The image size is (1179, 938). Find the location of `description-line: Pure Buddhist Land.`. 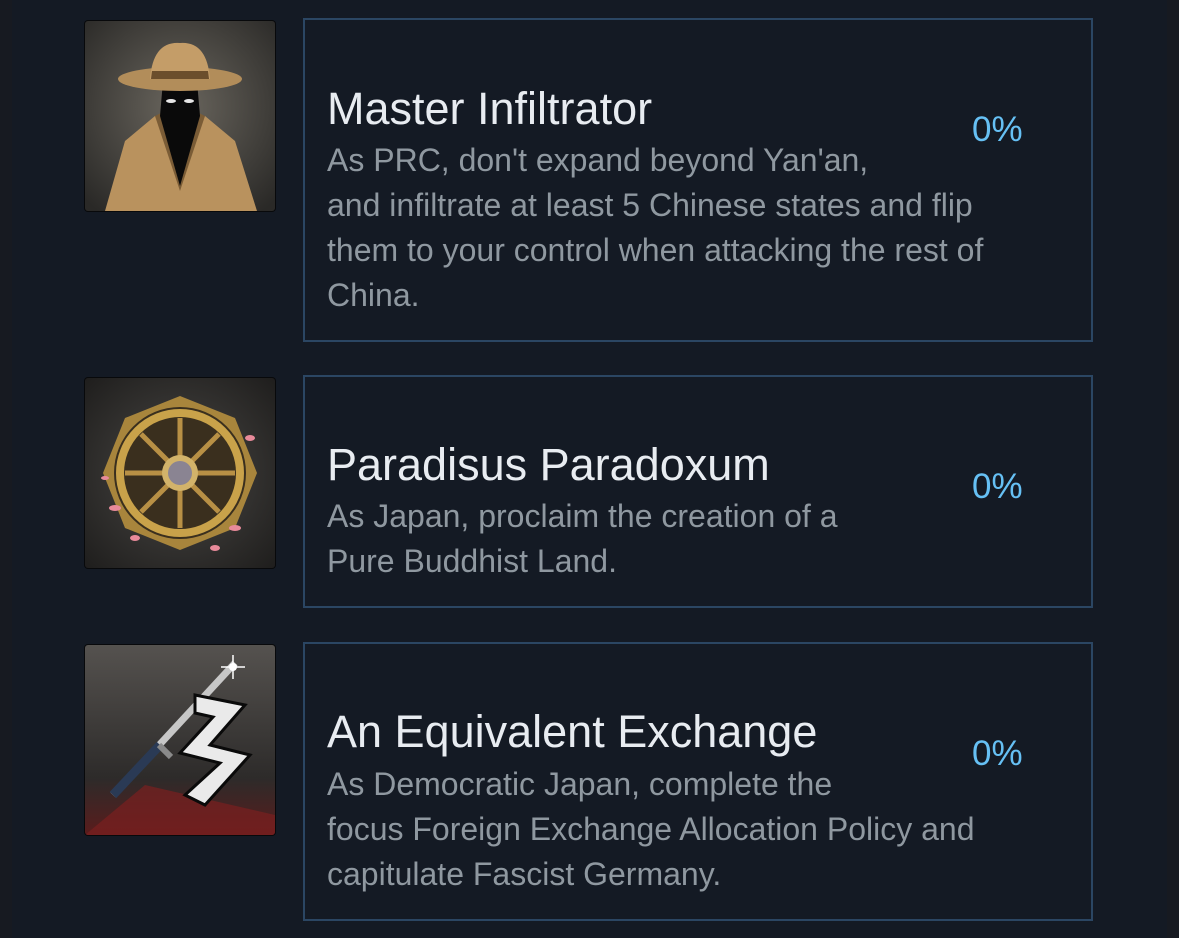

description-line: Pure Buddhist Land. is located at coordinates (472, 561).